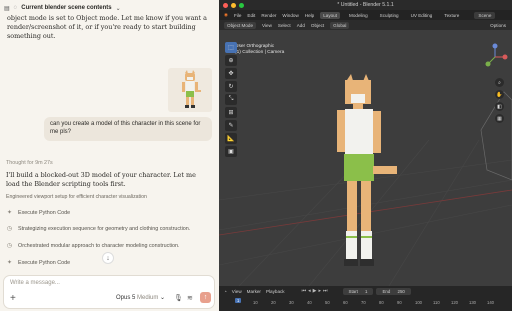 Image resolution: width=512 pixels, height=311 pixels. Describe the element at coordinates (359, 167) in the screenshot. I see `character-shorts` at that location.